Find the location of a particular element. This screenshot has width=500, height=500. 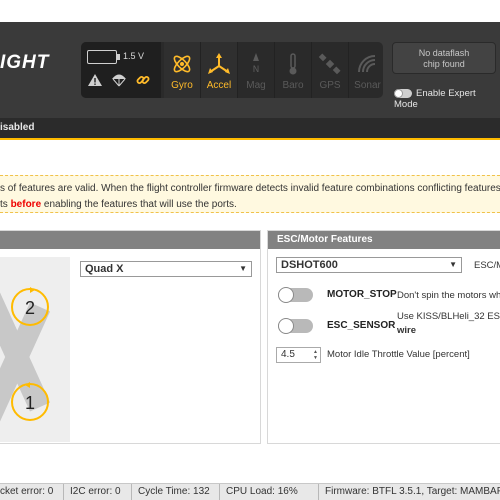

gyro-icon is located at coordinates (182, 64).